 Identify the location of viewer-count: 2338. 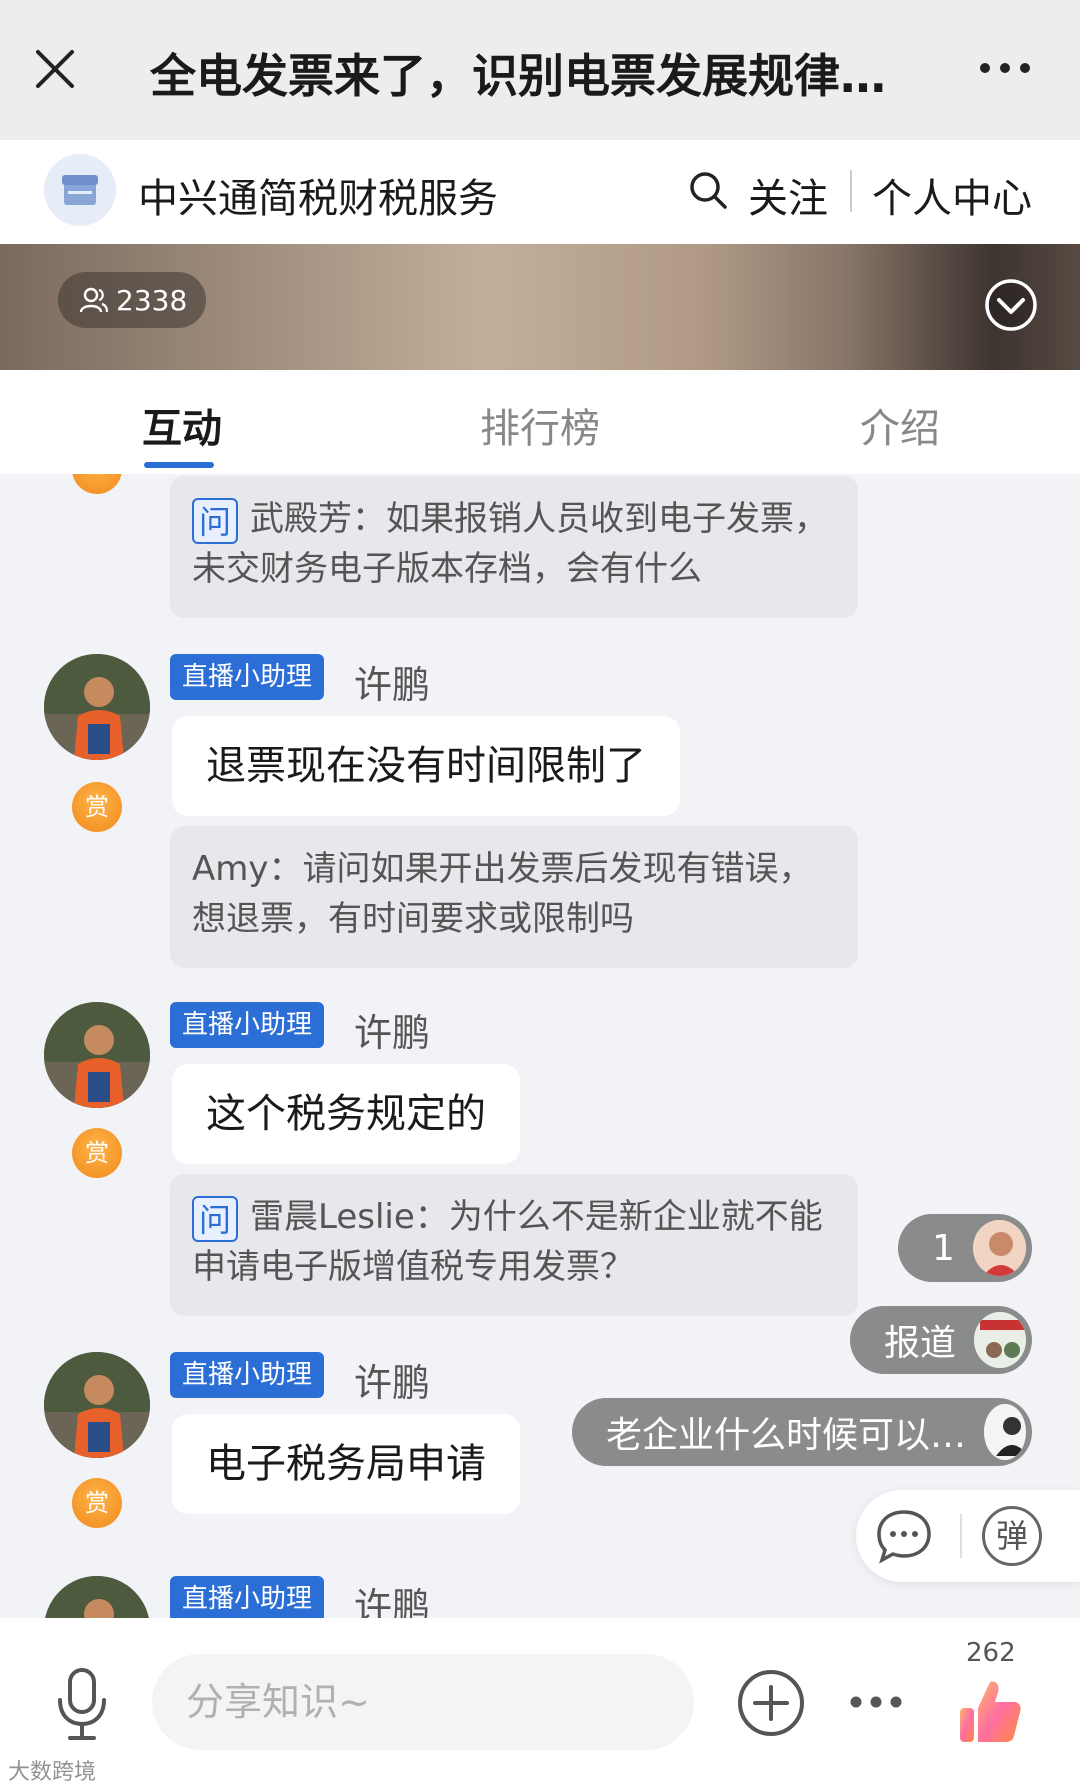
(152, 300).